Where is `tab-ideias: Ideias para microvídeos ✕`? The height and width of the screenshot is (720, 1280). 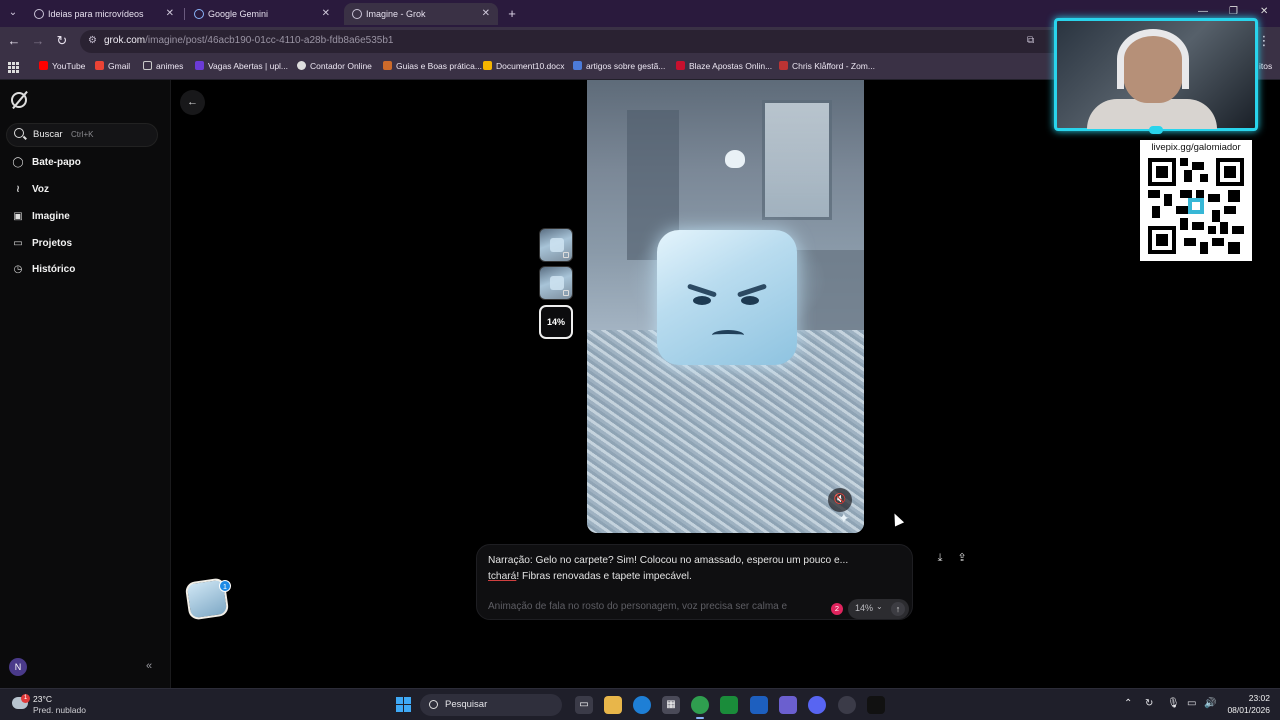
tab-ideias: Ideias para microvídeos ✕ is located at coordinates (104, 14).